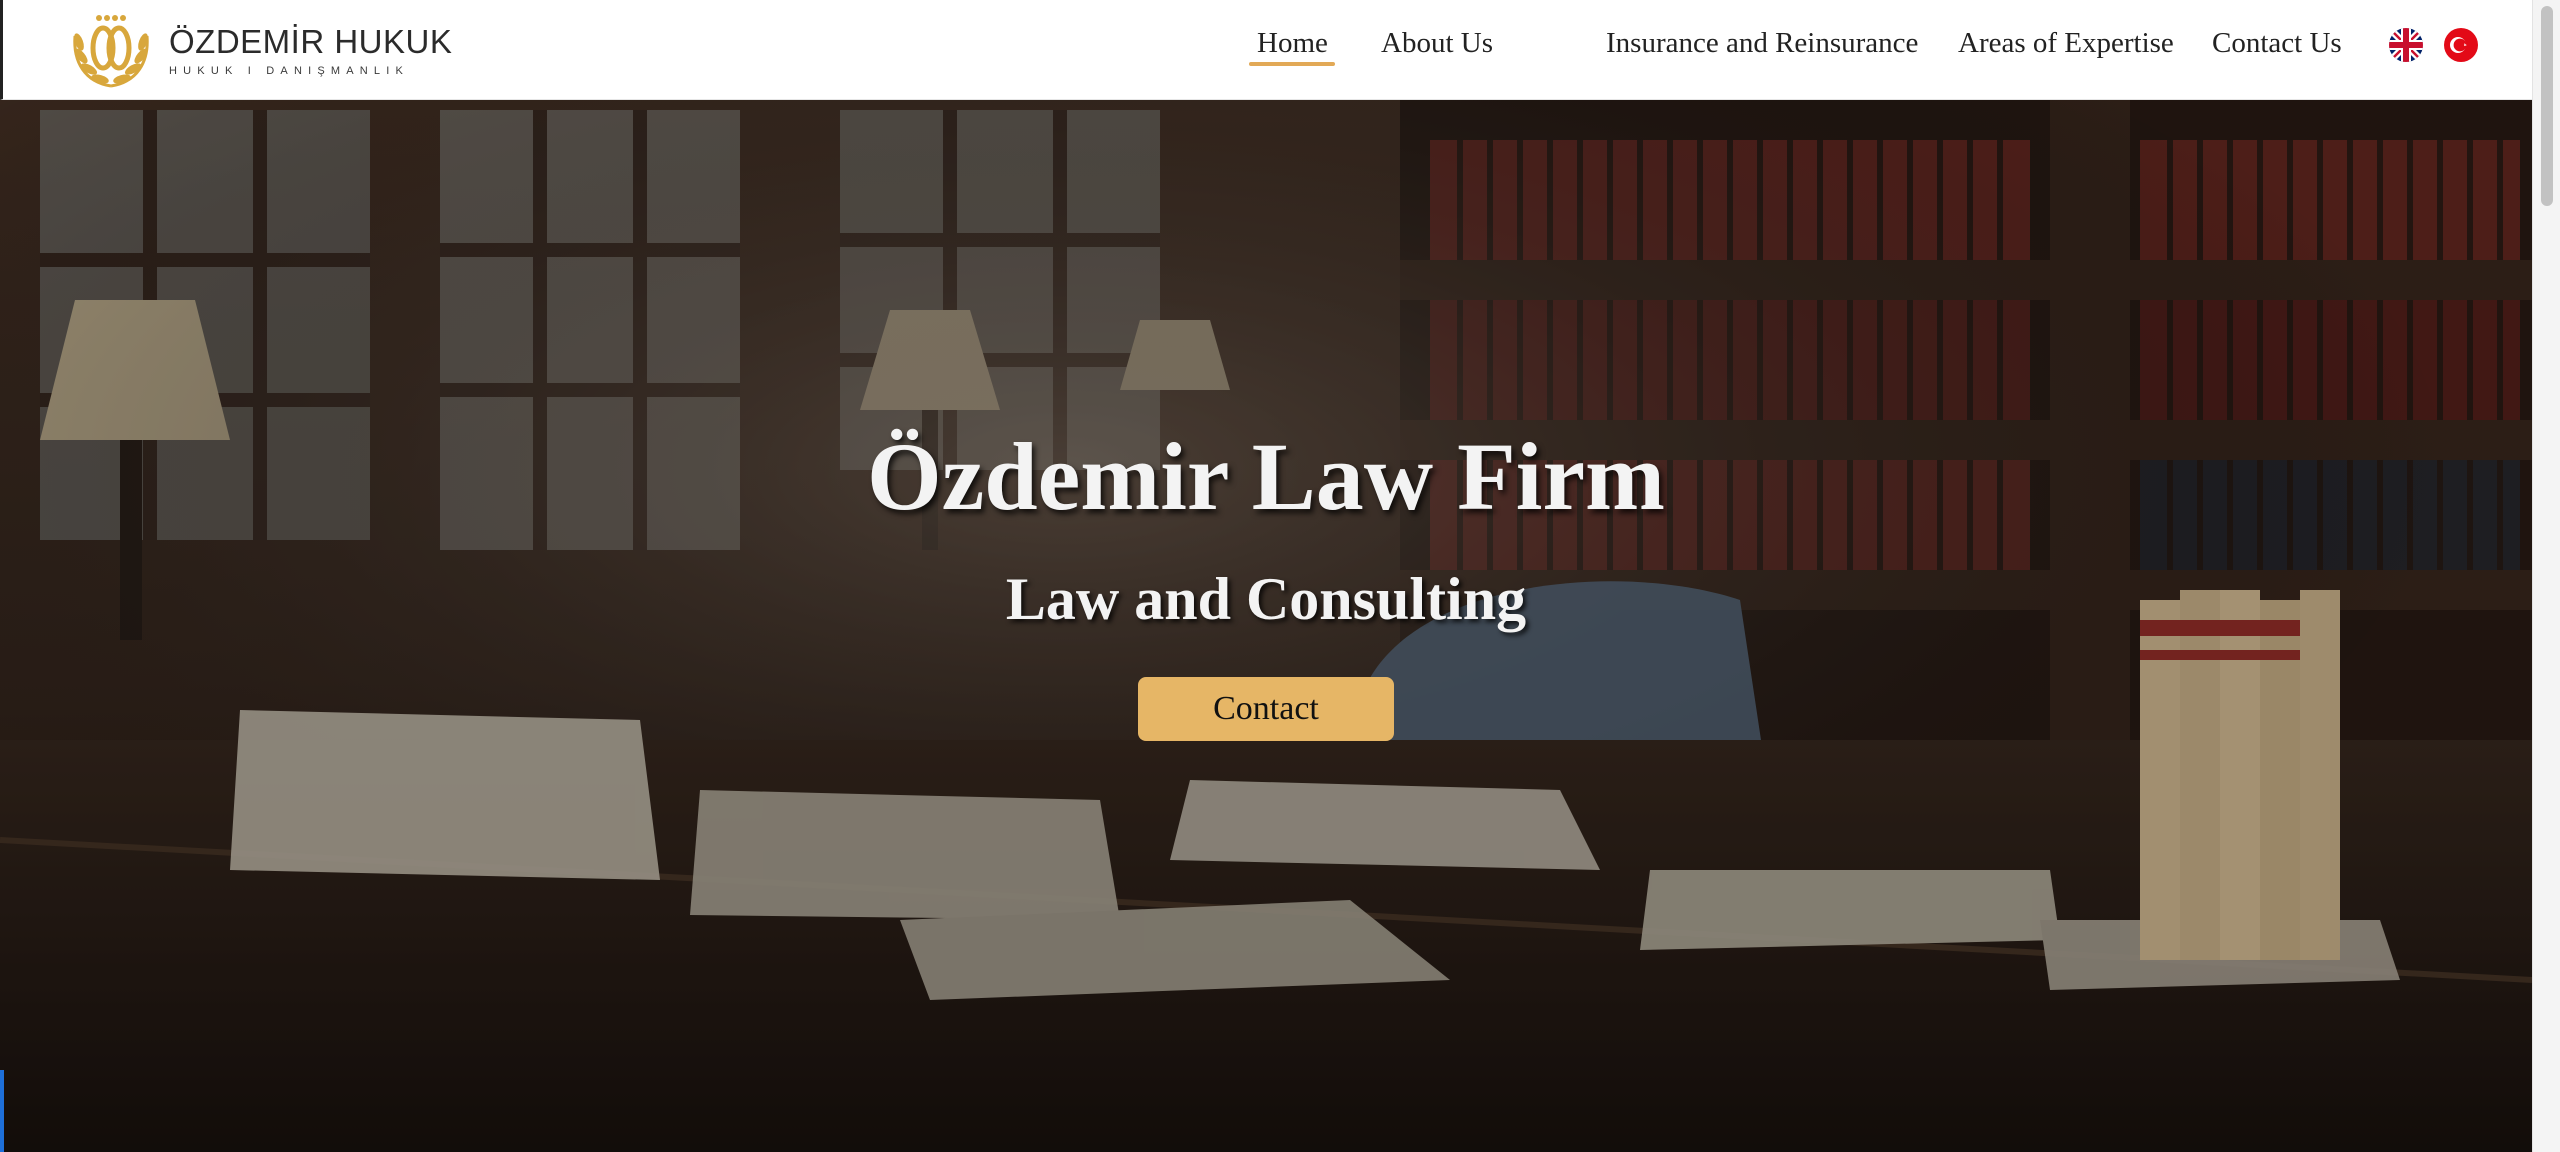 The height and width of the screenshot is (1152, 2560). I want to click on nav-item-contact-us: Contact Us, so click(2277, 43).